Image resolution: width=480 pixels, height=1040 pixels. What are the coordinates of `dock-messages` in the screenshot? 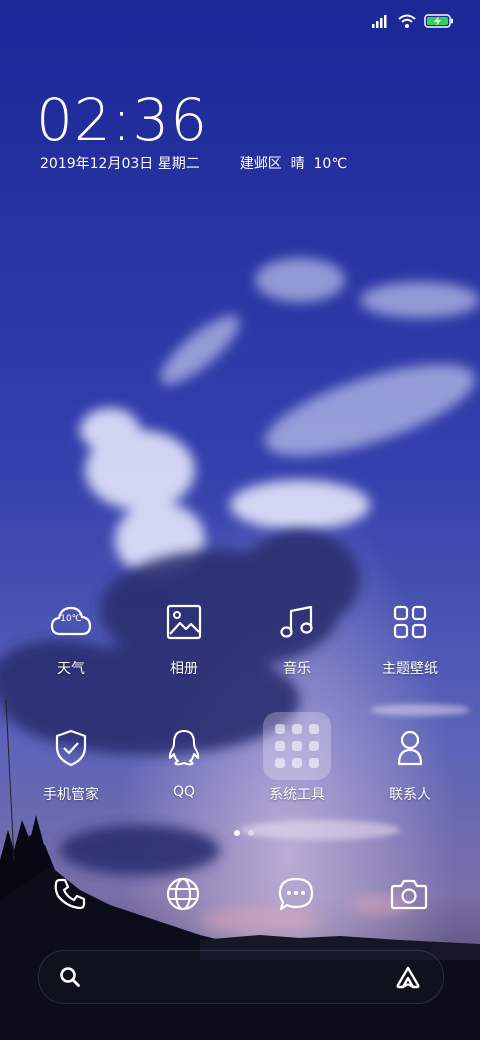 It's located at (296, 894).